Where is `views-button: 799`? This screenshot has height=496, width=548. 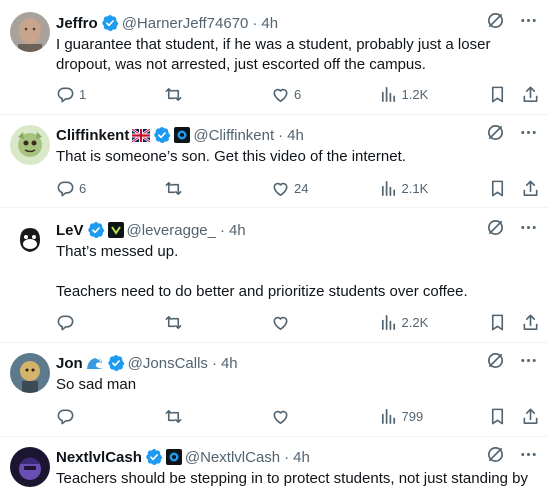 views-button: 799 is located at coordinates (433, 416).